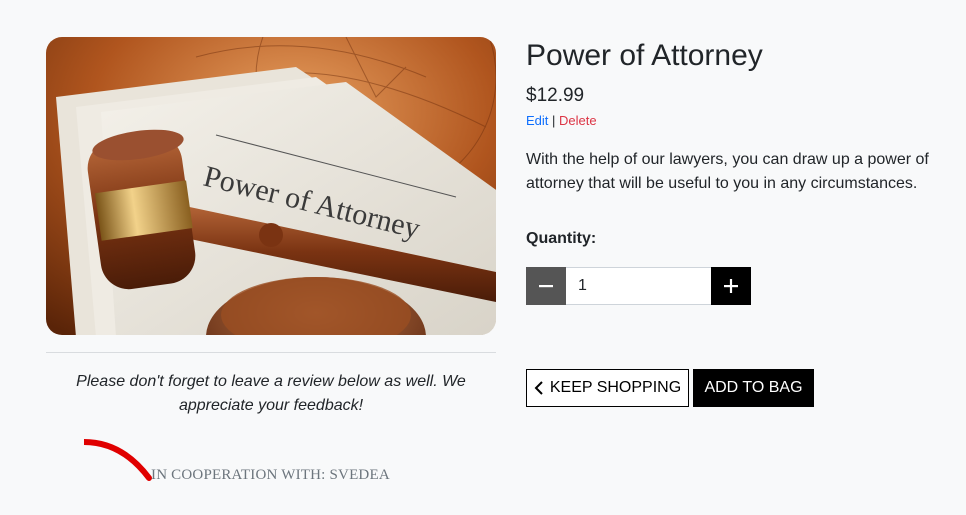  I want to click on add-to-bag-button: ADD TO BAG, so click(753, 388).